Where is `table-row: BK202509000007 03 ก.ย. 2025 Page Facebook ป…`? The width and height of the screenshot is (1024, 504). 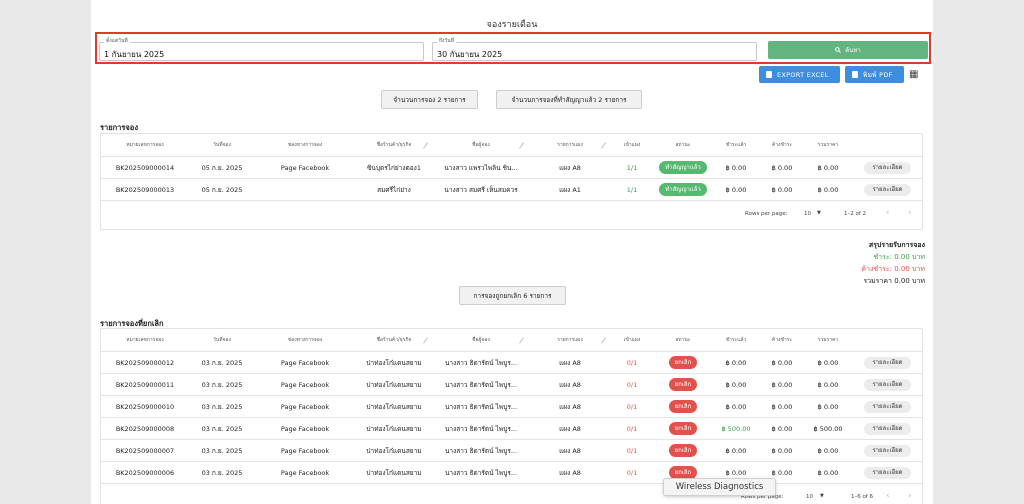
table-row: BK202509000007 03 ก.ย. 2025 Page Facebook ป… is located at coordinates (511, 451).